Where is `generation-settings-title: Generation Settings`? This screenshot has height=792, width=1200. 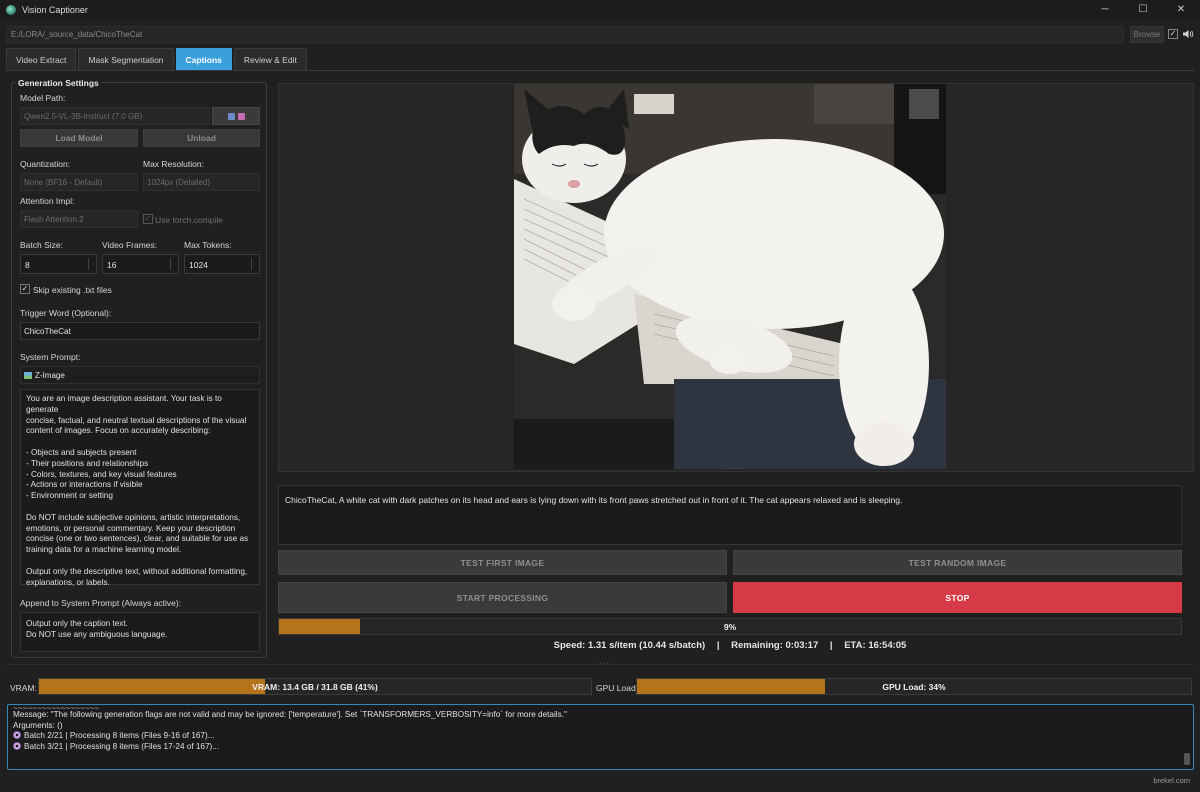
generation-settings-title: Generation Settings is located at coordinates (58, 83).